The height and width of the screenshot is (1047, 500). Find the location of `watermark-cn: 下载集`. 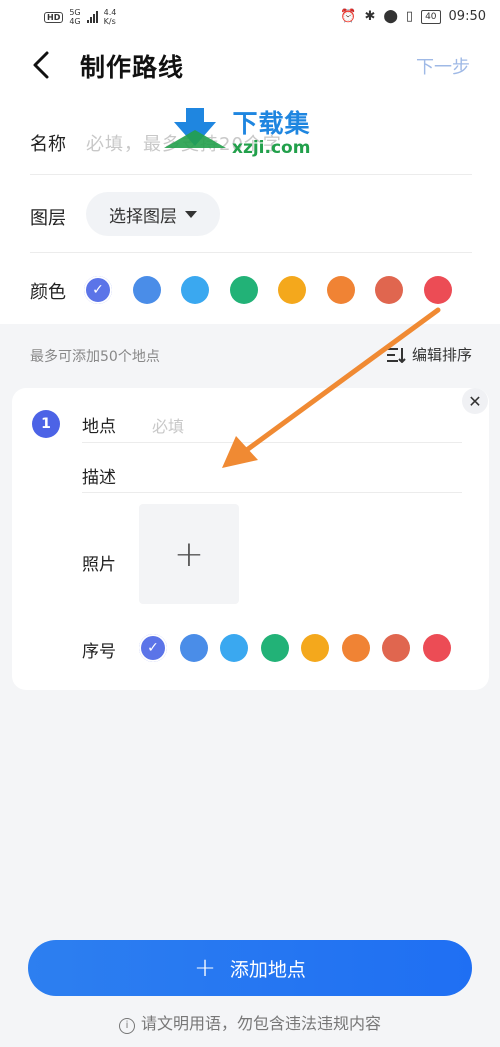

watermark-cn: 下载集 is located at coordinates (271, 123).